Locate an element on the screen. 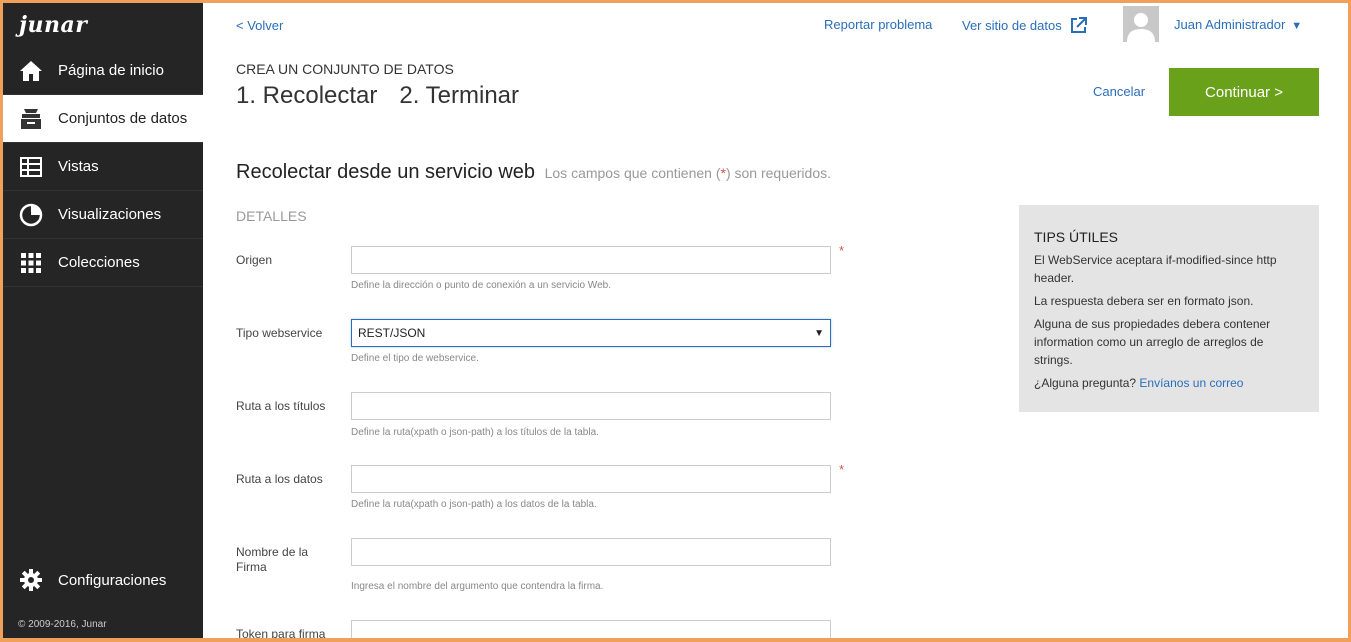  webservice-type-label: Tipo webservice is located at coordinates (279, 333).